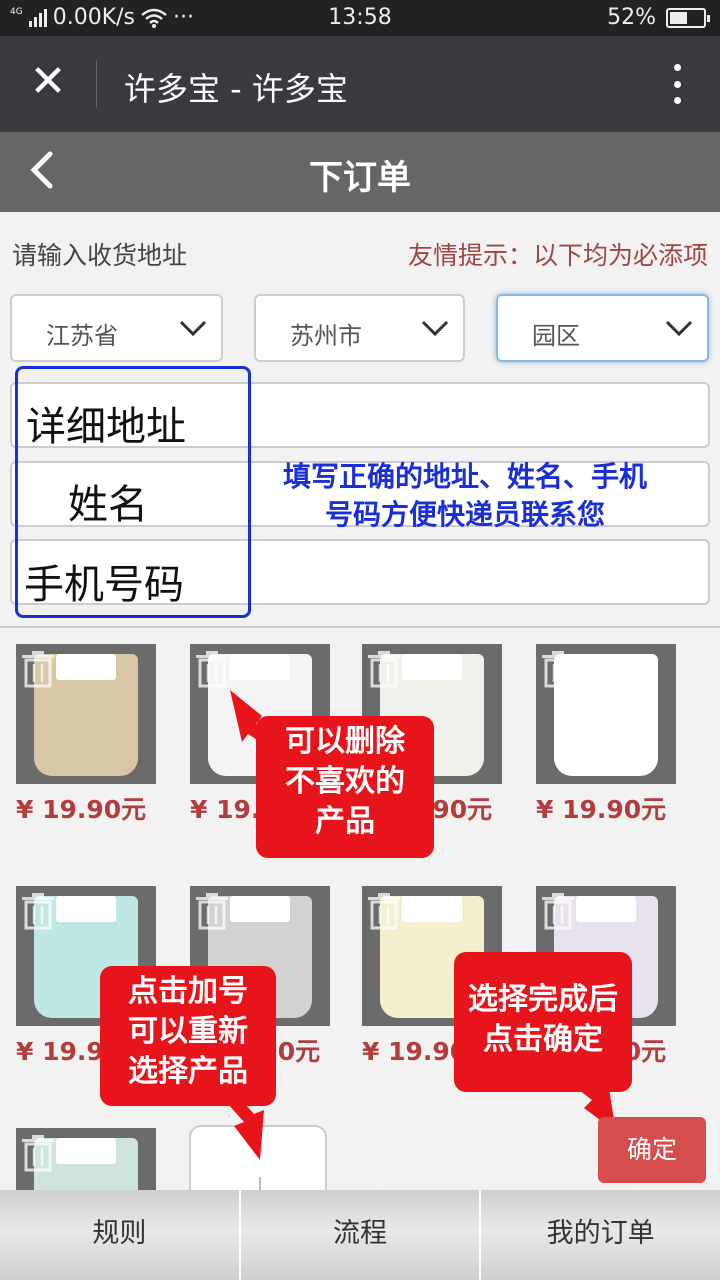  I want to click on nav-process: 流程, so click(361, 1235).